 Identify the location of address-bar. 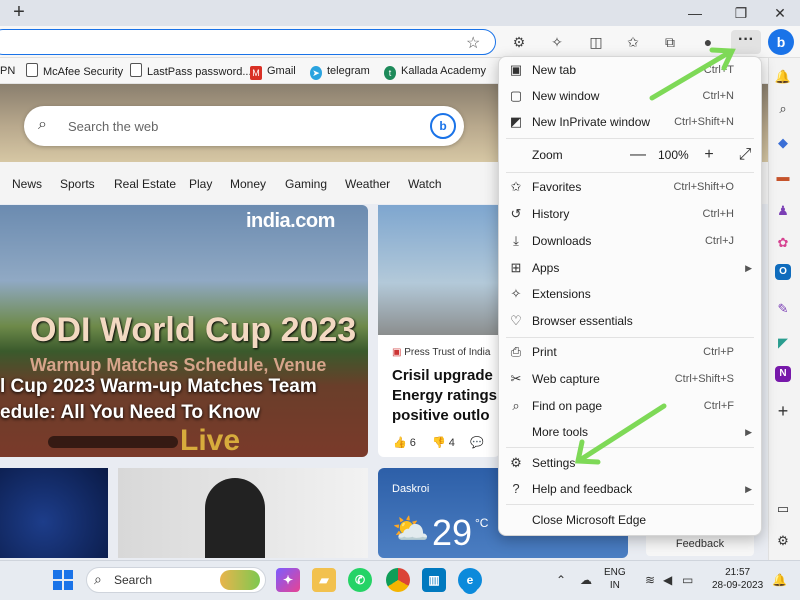
(248, 42).